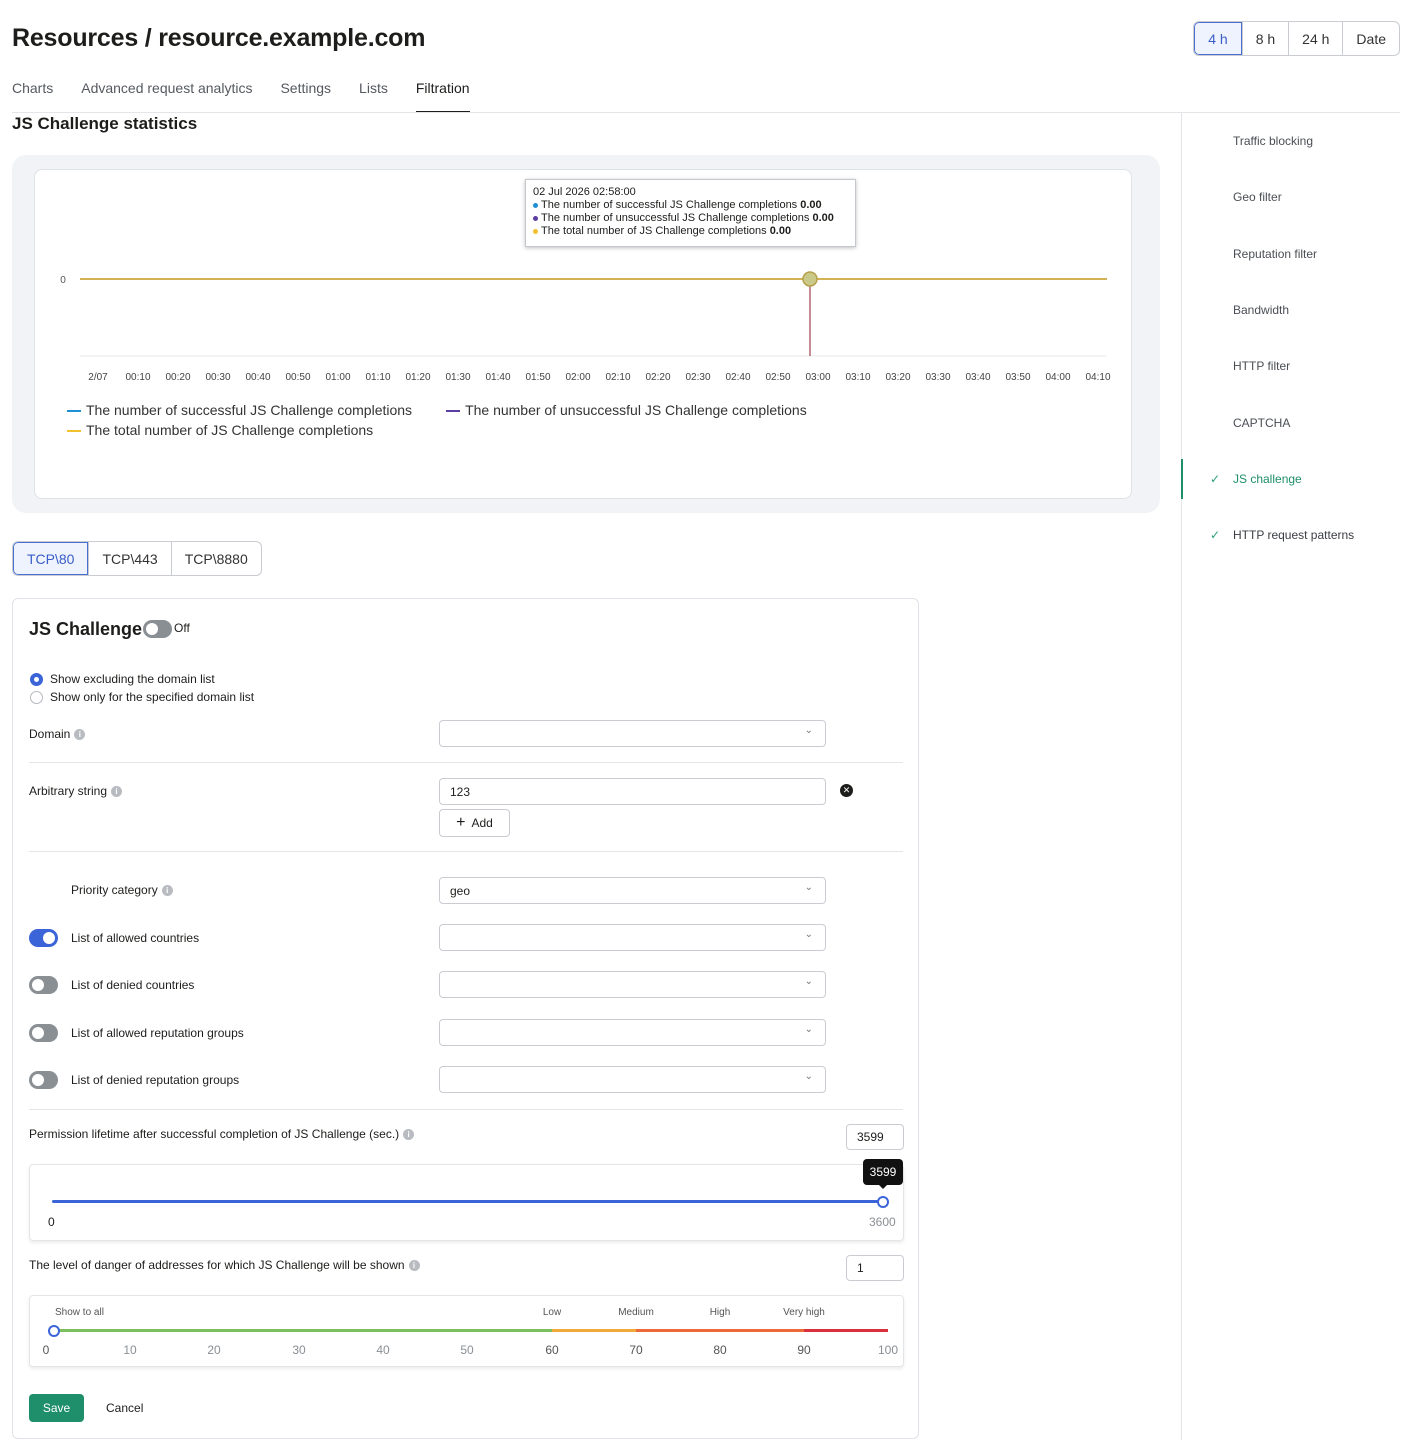 The width and height of the screenshot is (1414, 1450). What do you see at coordinates (1261, 310) in the screenshot?
I see `side-nav-label: Bandwidth` at bounding box center [1261, 310].